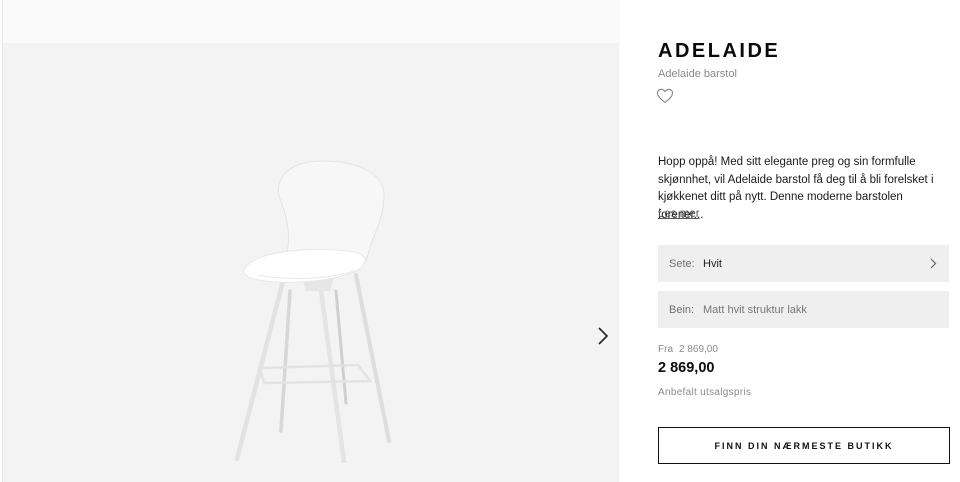 This screenshot has height=482, width=960. I want to click on option-label: Bein:, so click(682, 309).